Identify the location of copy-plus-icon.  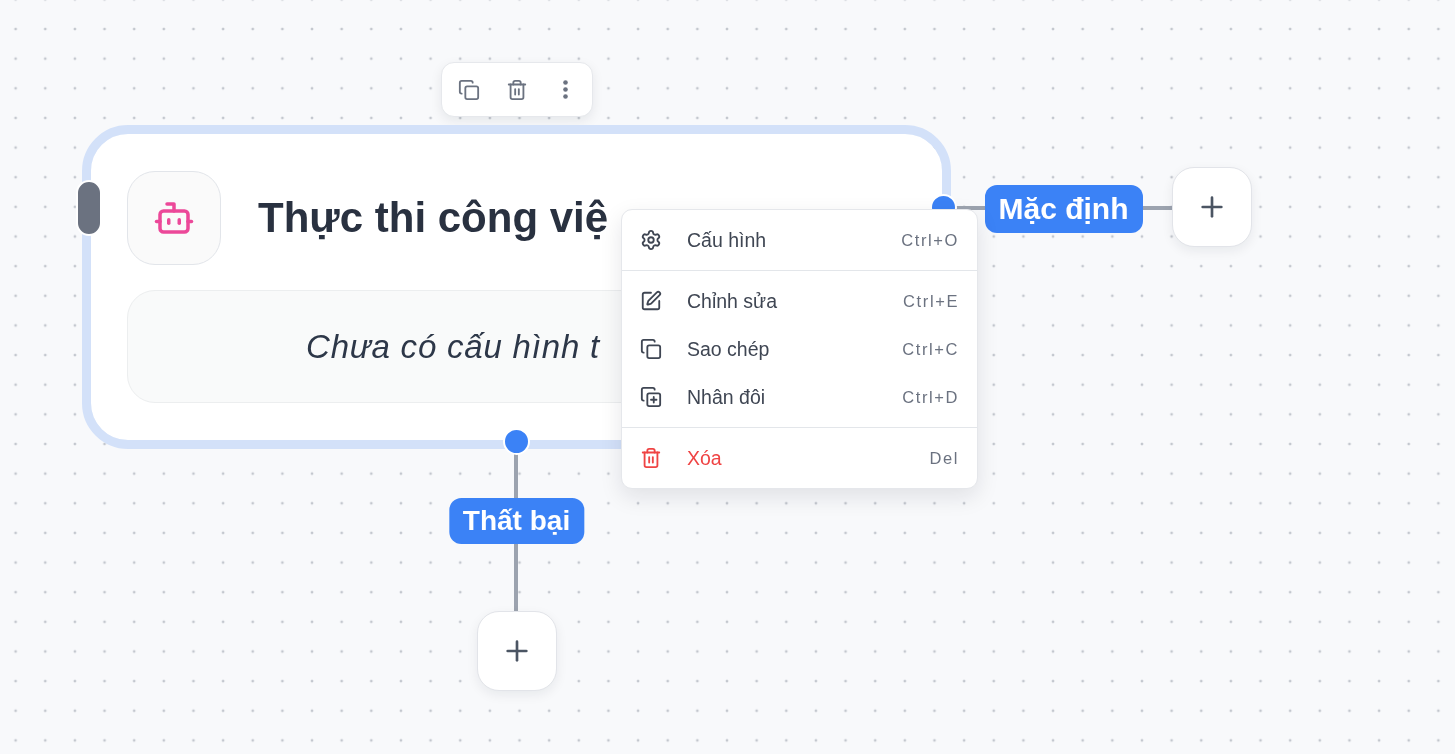
(651, 397).